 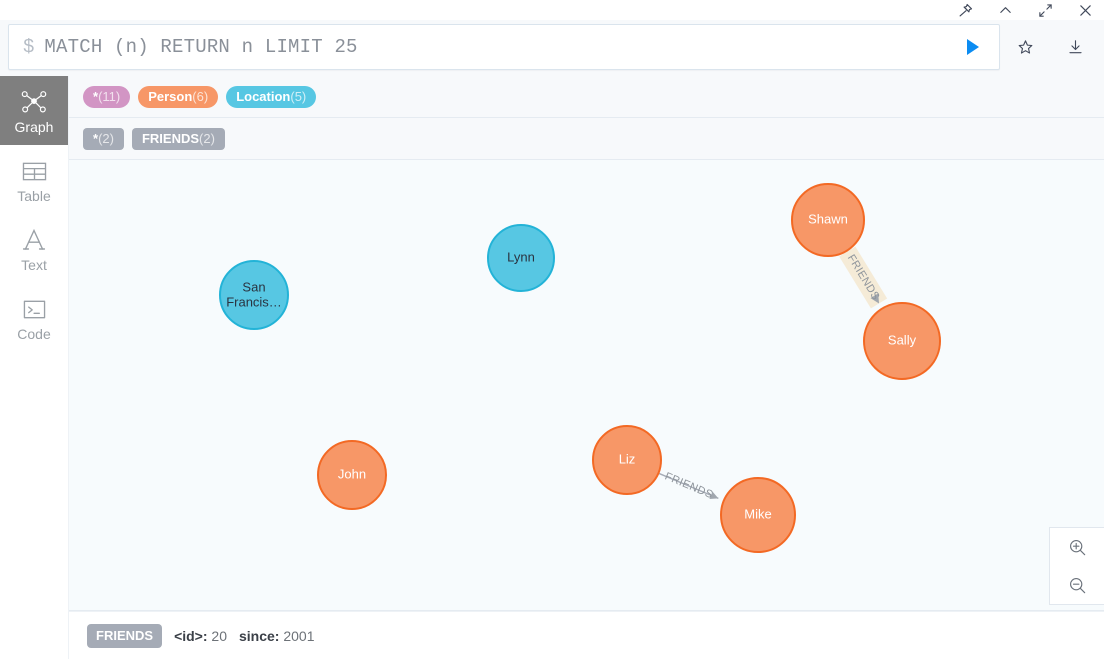 I want to click on sidebar-item-text: Text, so click(x=34, y=248).